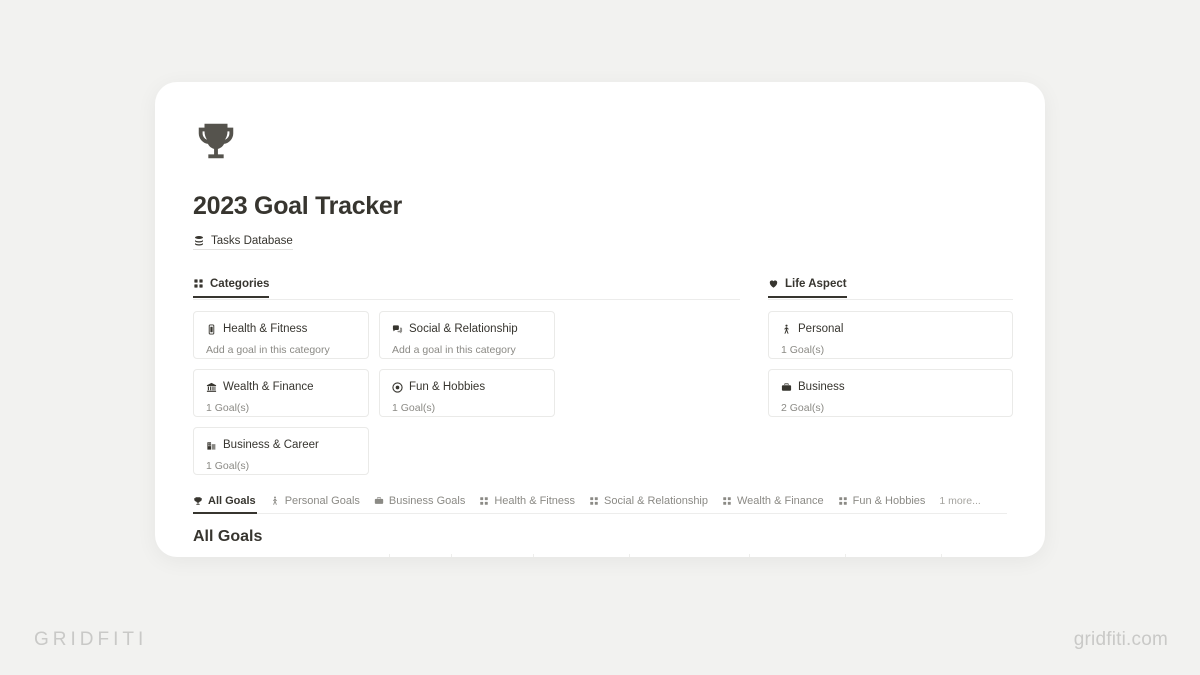 Image resolution: width=1200 pixels, height=675 pixels. Describe the element at coordinates (199, 241) in the screenshot. I see `database-icon` at that location.